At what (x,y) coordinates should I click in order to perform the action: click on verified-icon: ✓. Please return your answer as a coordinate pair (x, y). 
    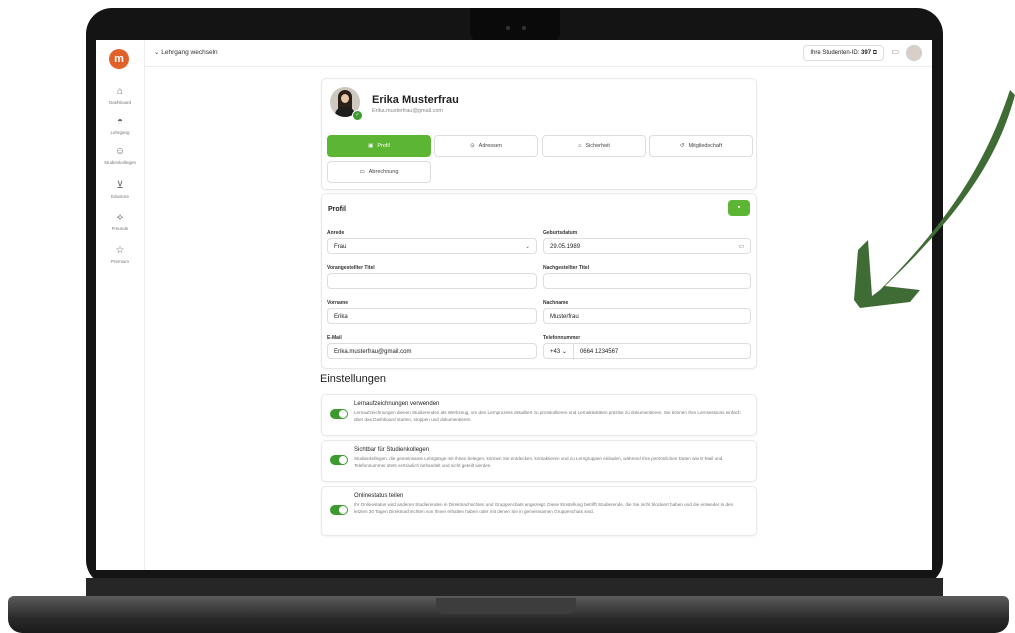
    Looking at the image, I should click on (357, 115).